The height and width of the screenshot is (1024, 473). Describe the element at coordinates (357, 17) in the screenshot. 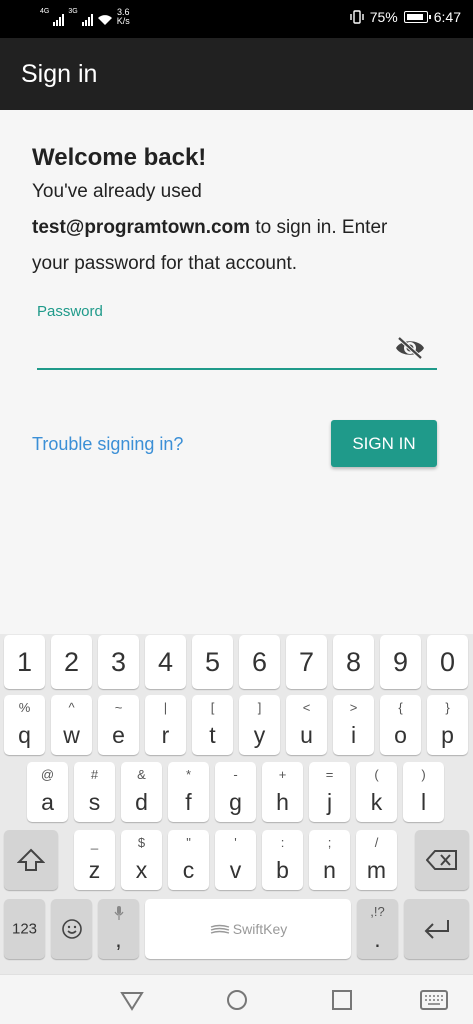

I see `vibrate-icon` at that location.